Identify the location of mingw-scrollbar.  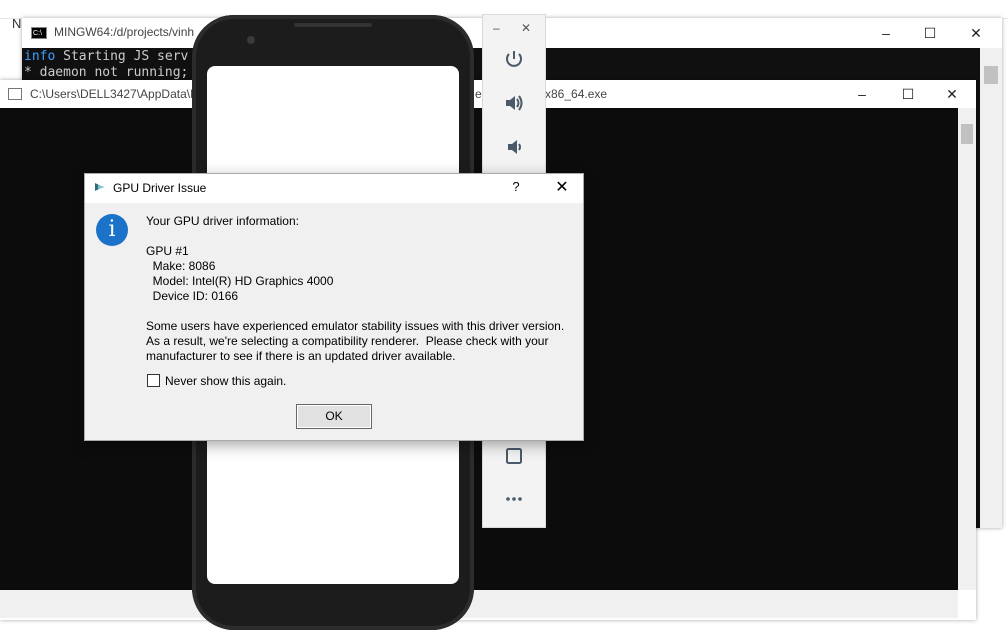
(991, 288).